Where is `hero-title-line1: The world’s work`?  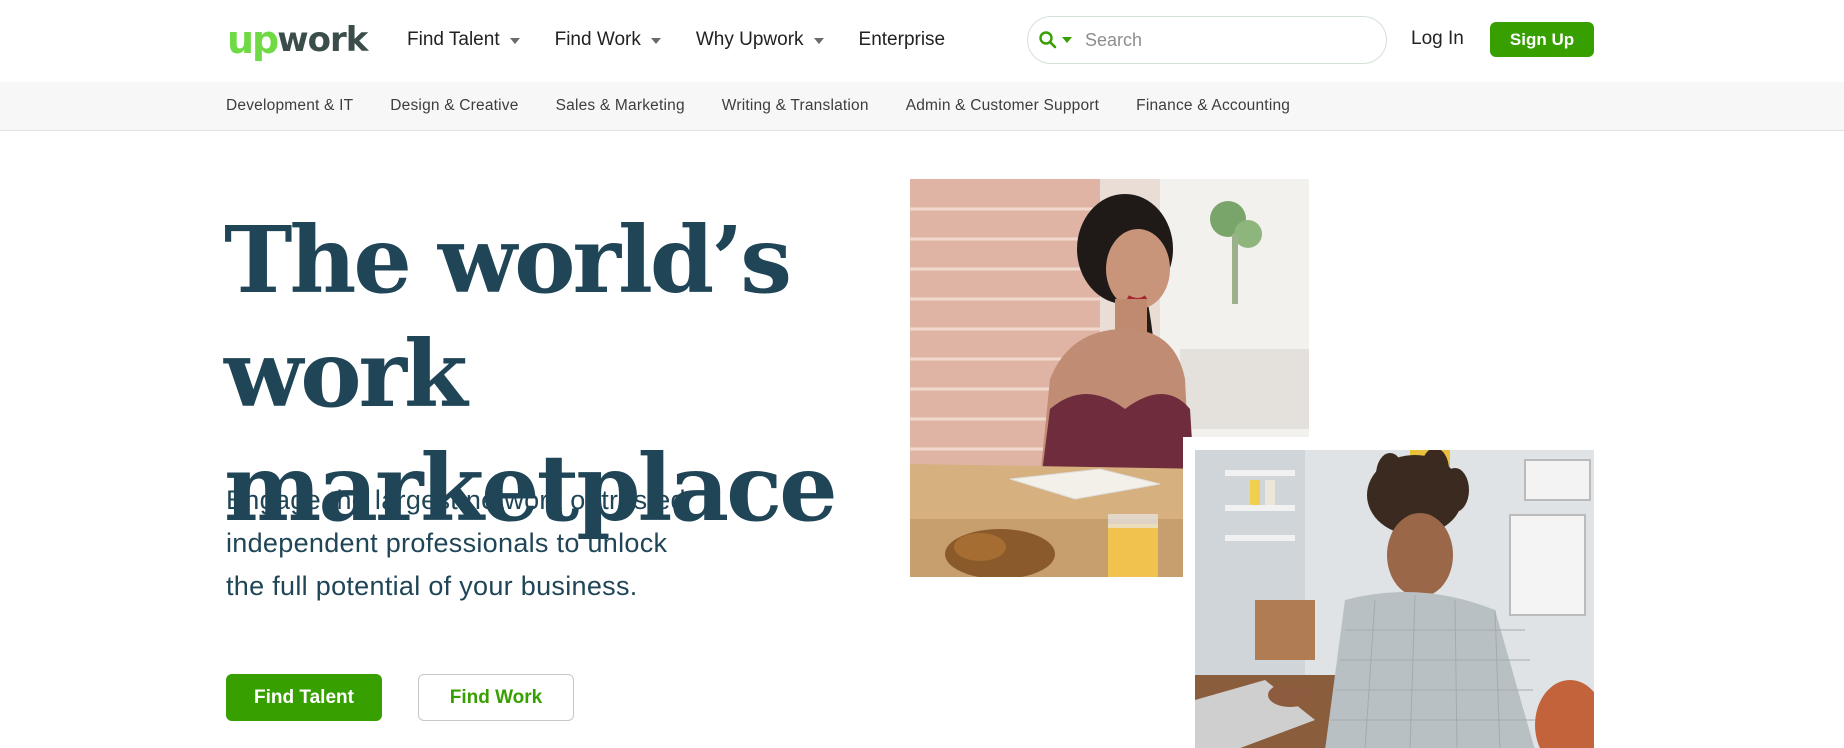
hero-title-line1: The world’s work is located at coordinates (508, 317).